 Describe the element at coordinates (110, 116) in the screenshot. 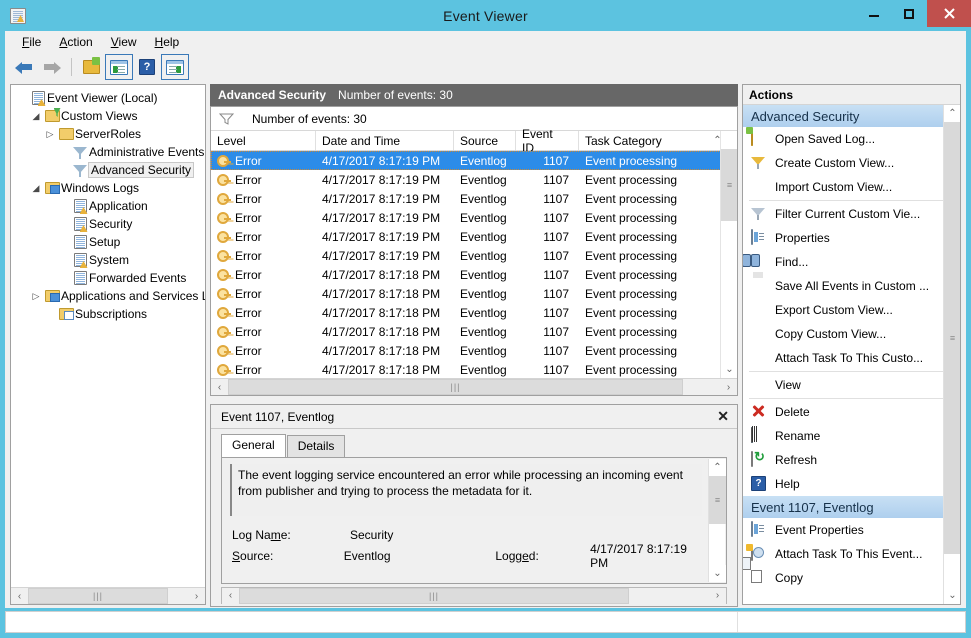

I see `sidebar-item-custom-views: ◢ Custom Views` at that location.